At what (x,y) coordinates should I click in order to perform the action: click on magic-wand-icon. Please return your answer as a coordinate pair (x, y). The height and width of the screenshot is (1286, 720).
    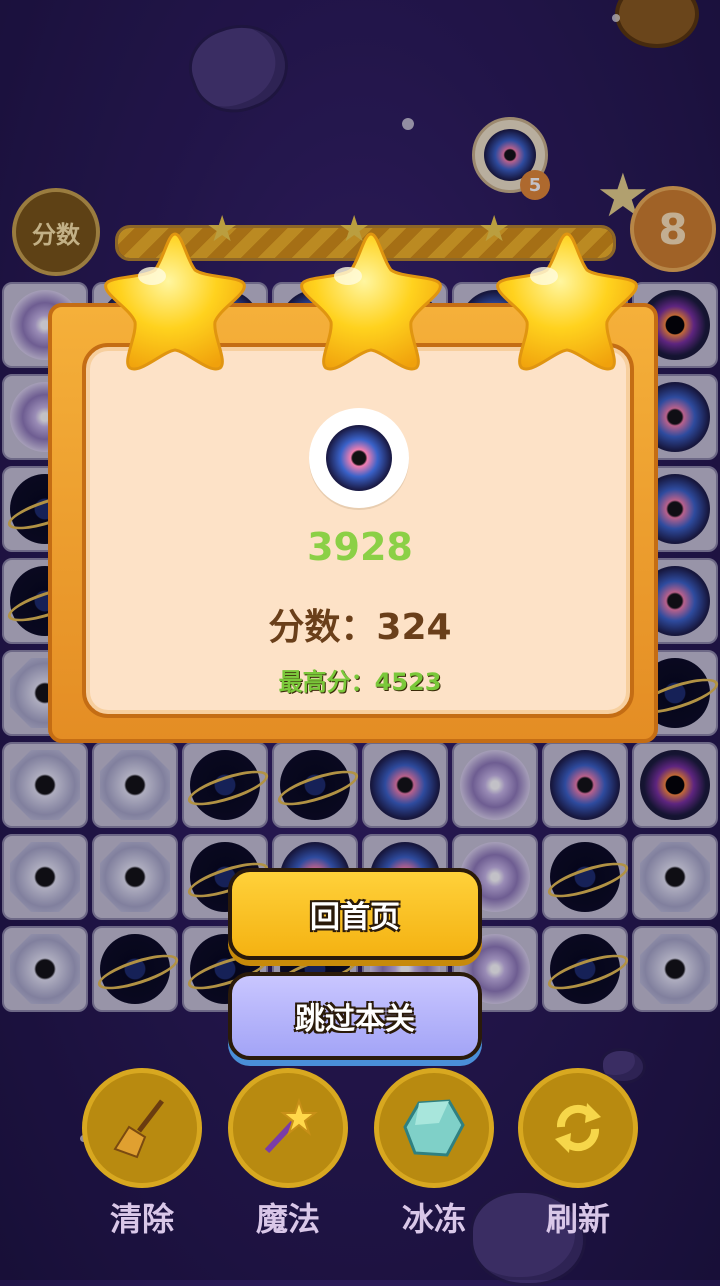
    Looking at the image, I should click on (291, 1125).